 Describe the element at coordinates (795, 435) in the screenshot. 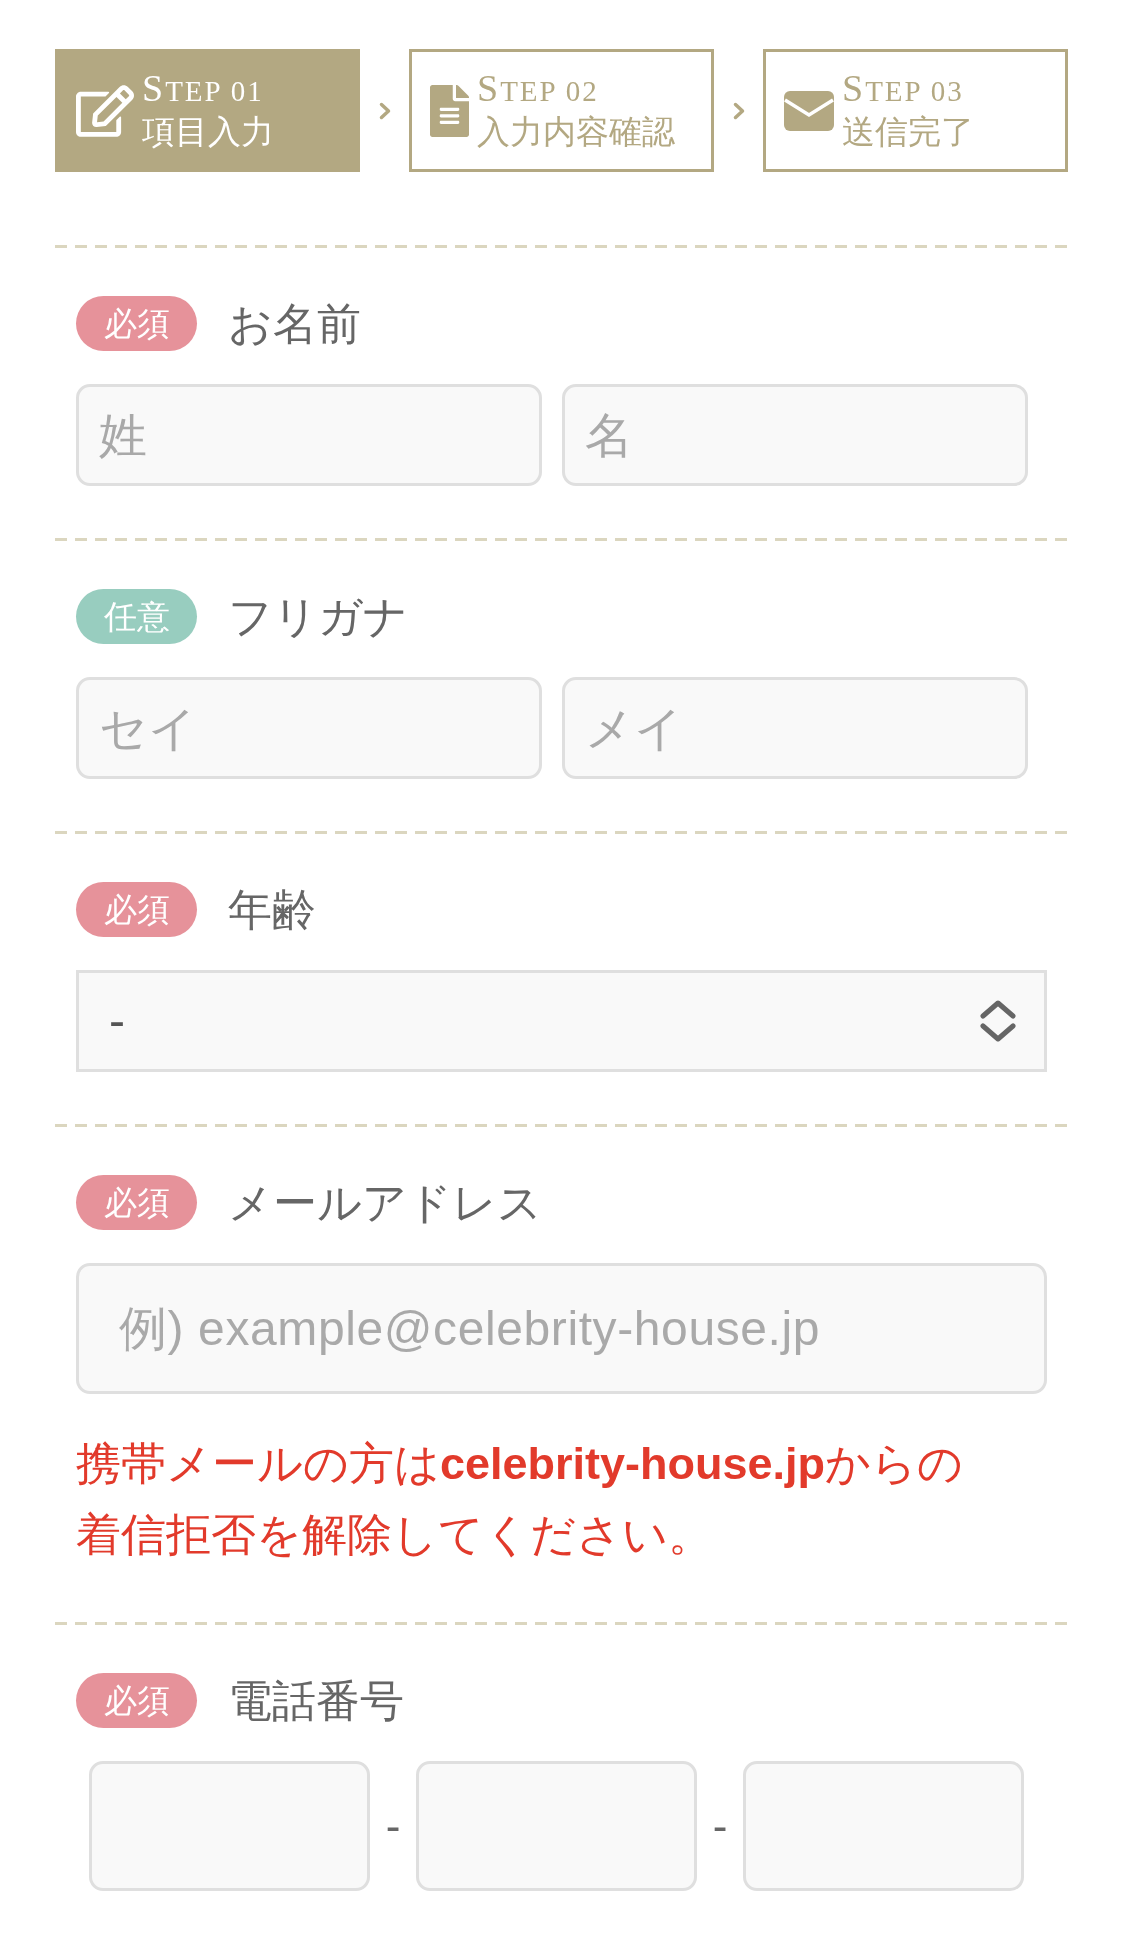

I see `text-input: 名` at that location.